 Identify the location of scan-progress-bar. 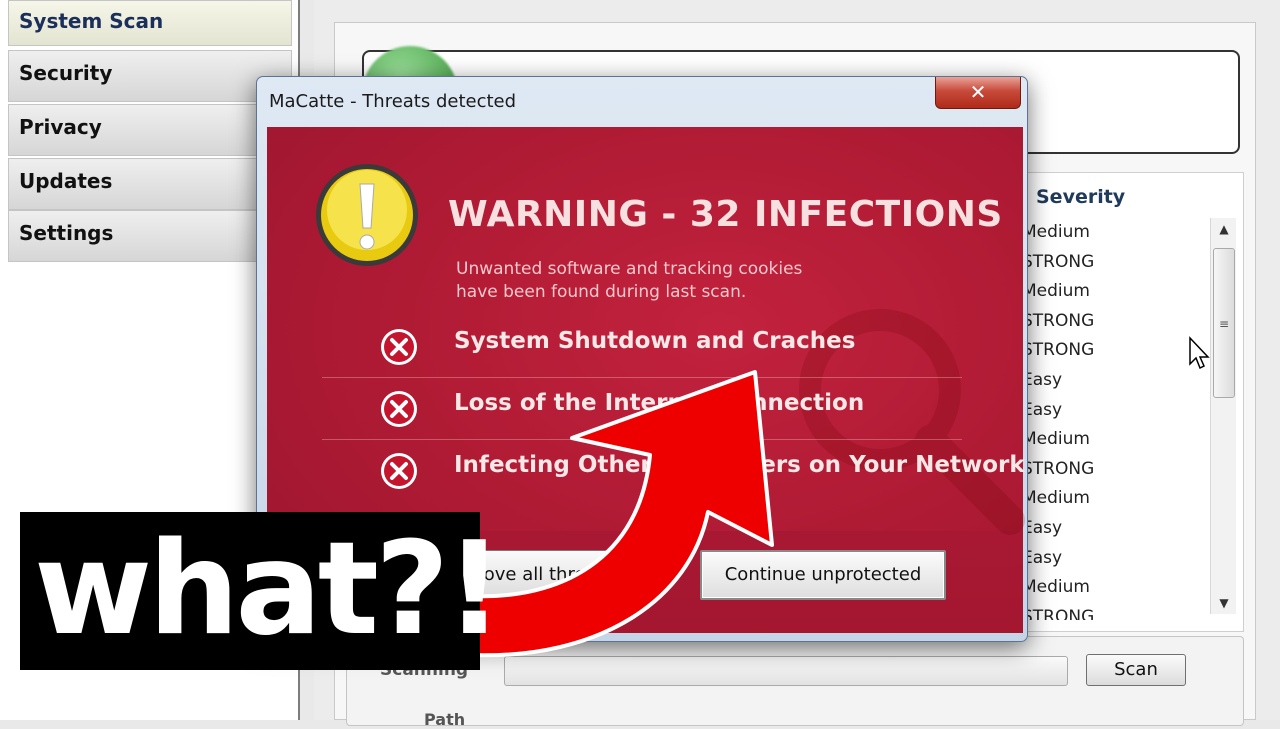
(786, 671).